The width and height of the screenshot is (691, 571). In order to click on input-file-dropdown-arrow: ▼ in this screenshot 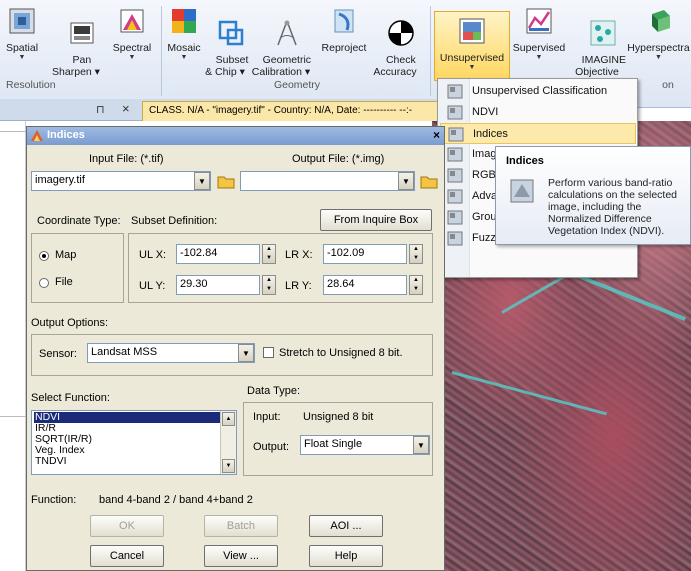, I will do `click(202, 181)`.